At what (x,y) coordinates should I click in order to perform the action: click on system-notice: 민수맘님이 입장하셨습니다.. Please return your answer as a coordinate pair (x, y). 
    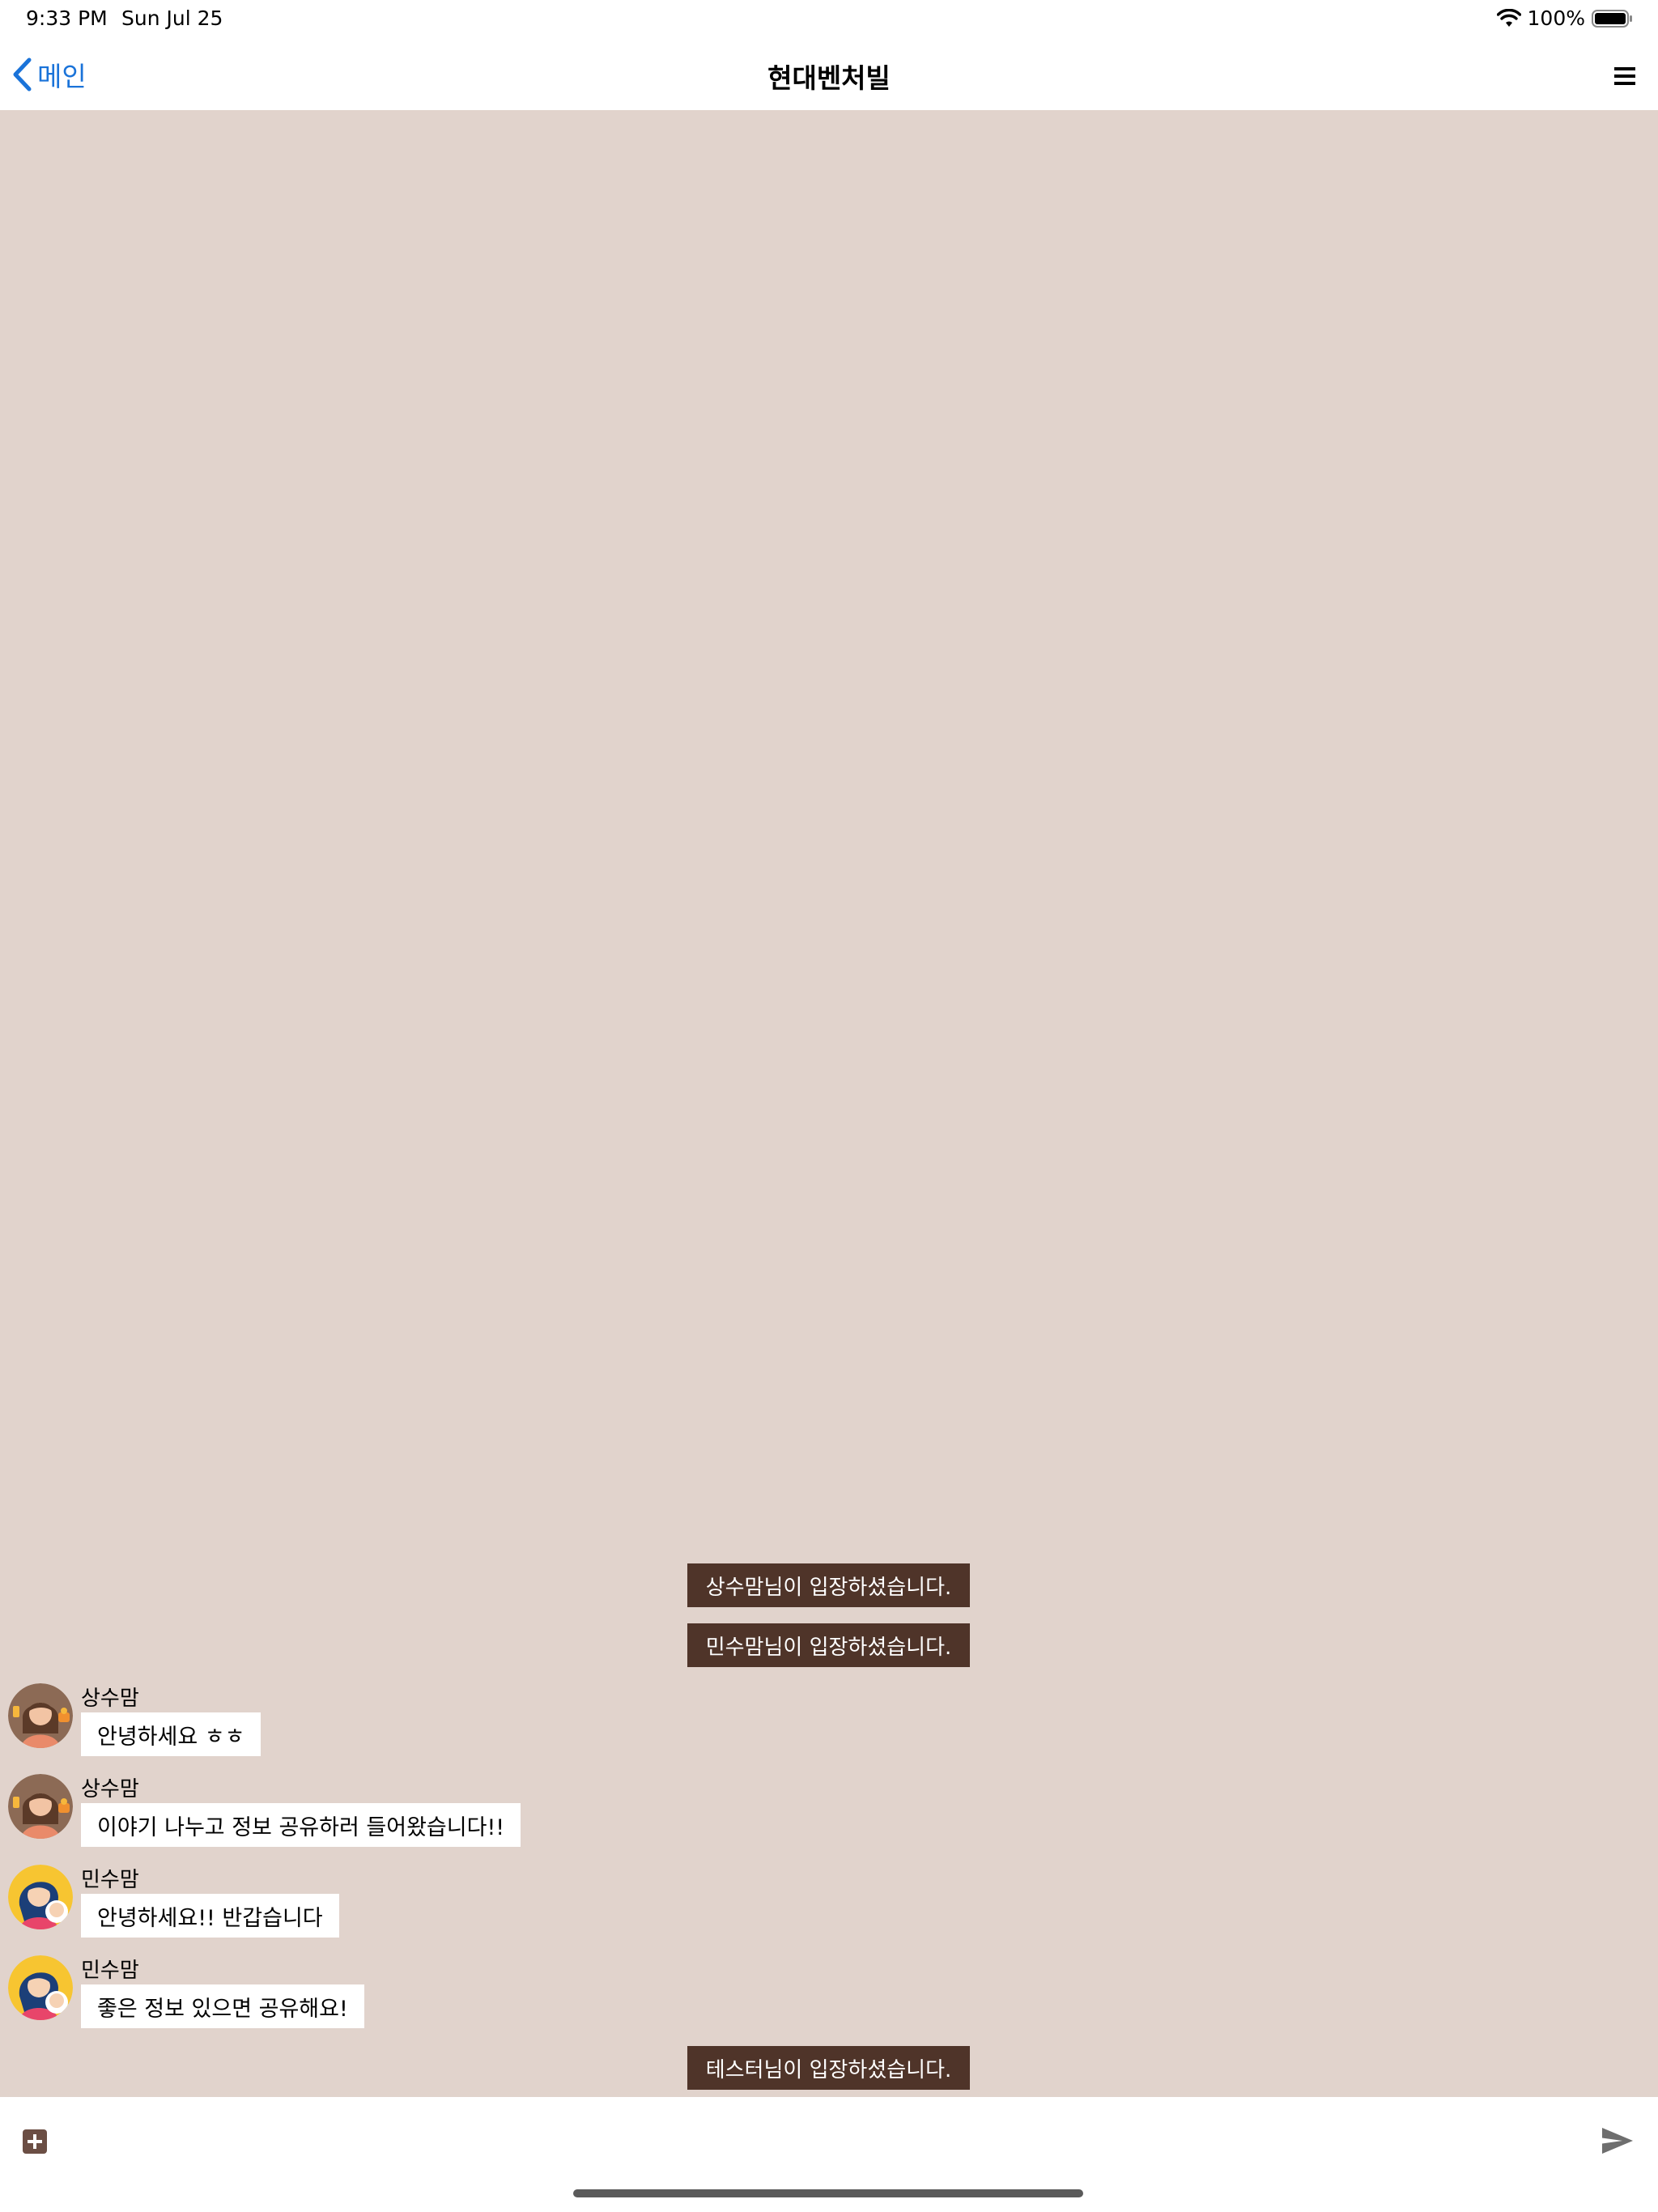
    Looking at the image, I should click on (828, 1645).